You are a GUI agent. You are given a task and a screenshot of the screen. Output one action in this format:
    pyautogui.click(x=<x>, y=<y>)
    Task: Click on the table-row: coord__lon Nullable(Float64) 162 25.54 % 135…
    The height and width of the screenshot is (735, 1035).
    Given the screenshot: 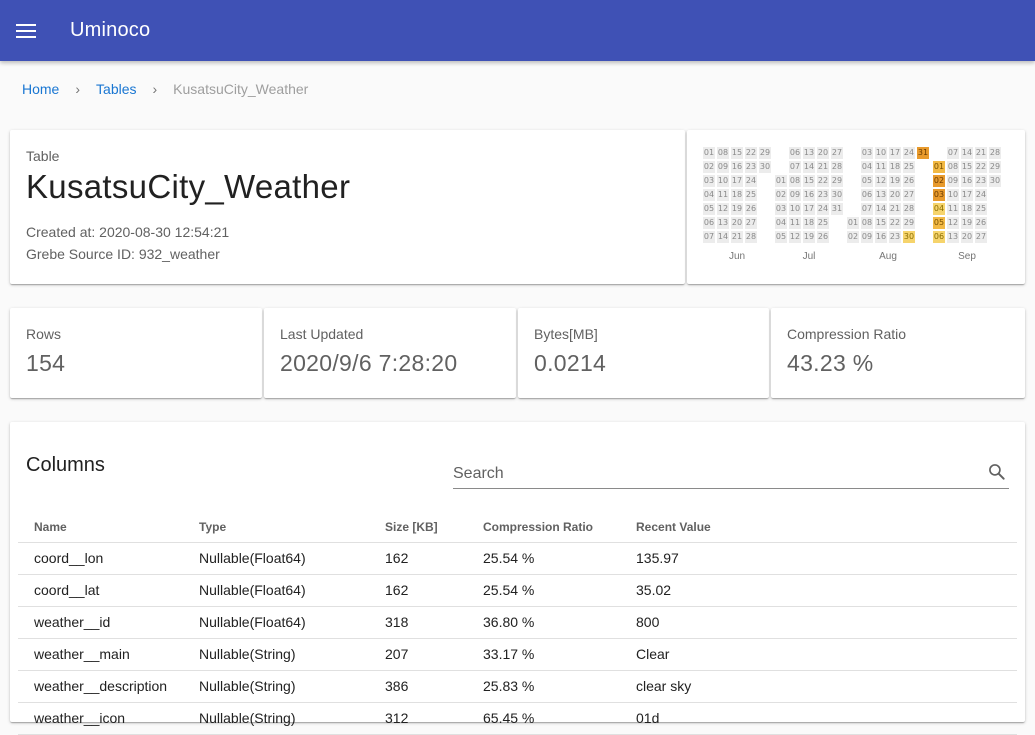 What is the action you would take?
    pyautogui.click(x=517, y=558)
    